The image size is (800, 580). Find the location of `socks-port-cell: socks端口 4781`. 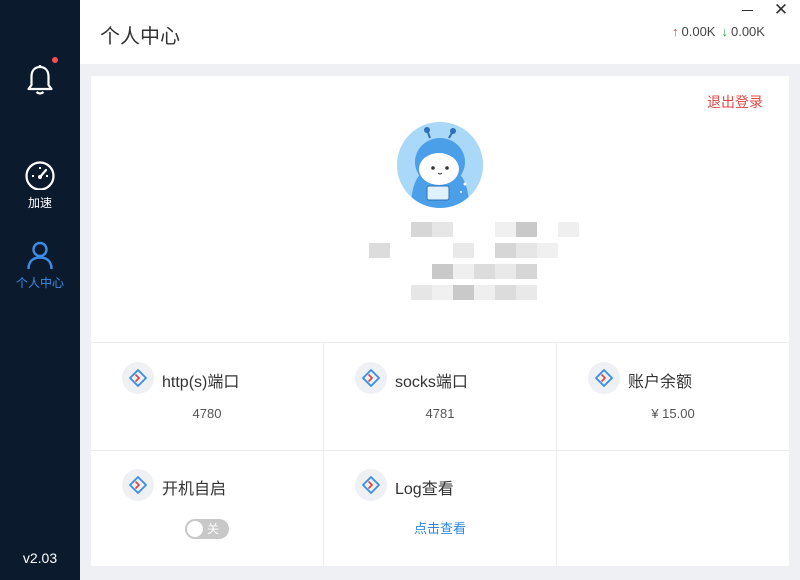

socks-port-cell: socks端口 4781 is located at coordinates (440, 396).